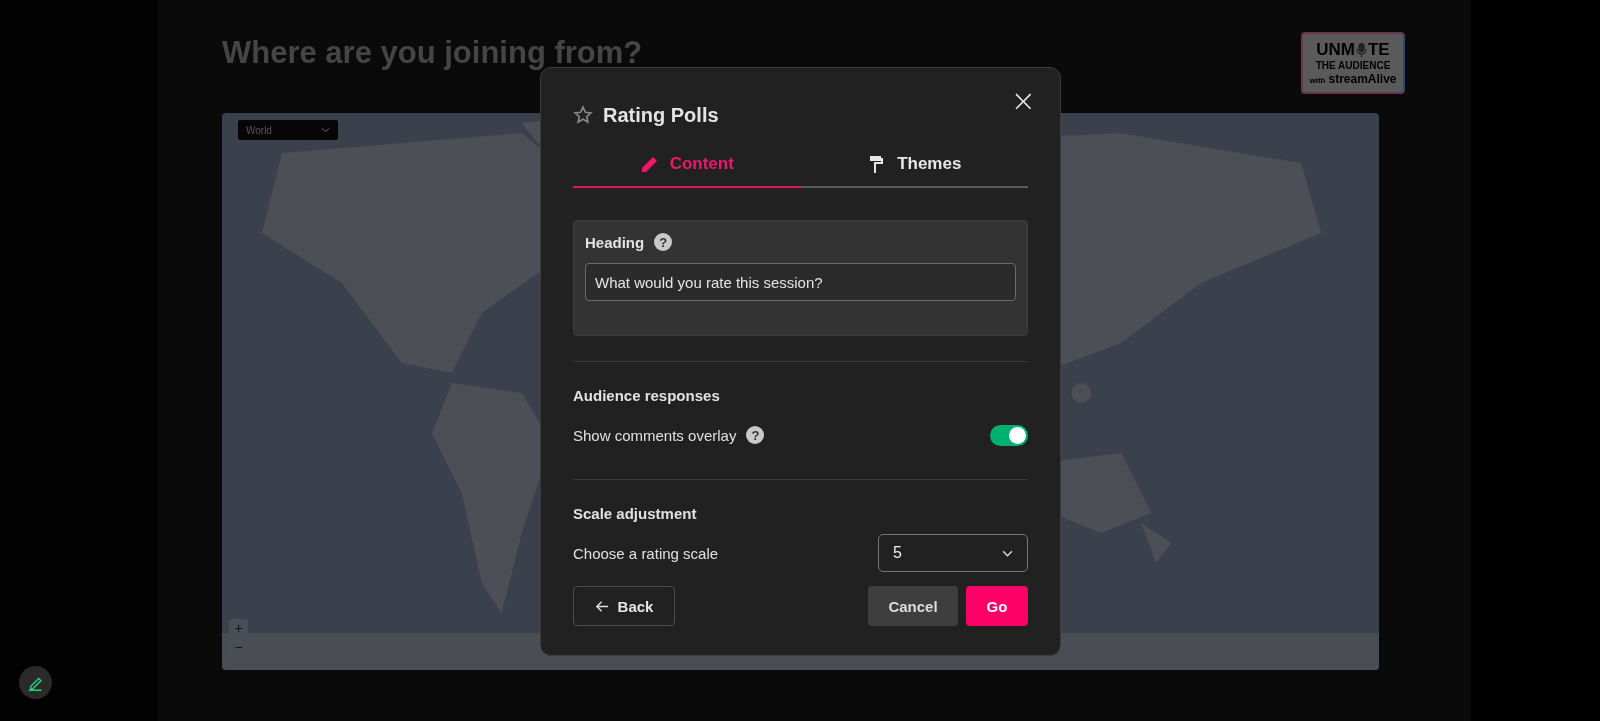 This screenshot has height=721, width=1600. Describe the element at coordinates (649, 164) in the screenshot. I see `pencil-icon` at that location.